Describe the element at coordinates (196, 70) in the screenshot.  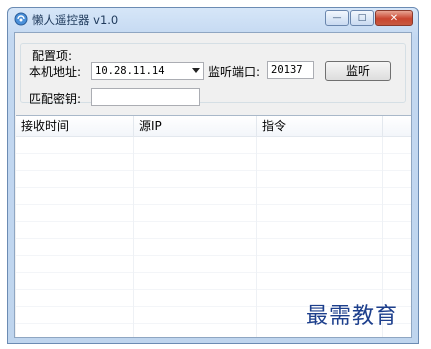
I see `chevron-down-icon` at that location.